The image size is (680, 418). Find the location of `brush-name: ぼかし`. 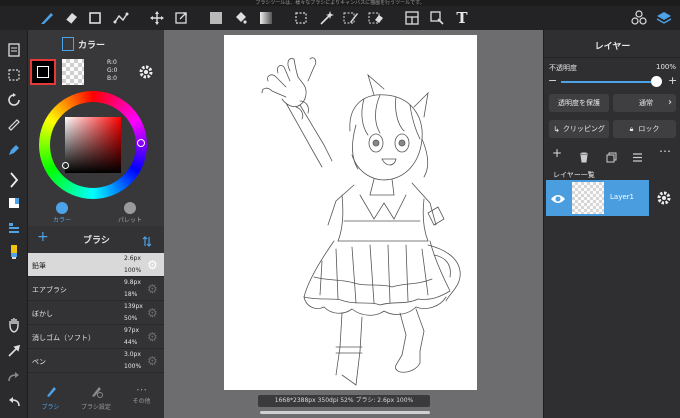

brush-name: ぼかし is located at coordinates (42, 314).